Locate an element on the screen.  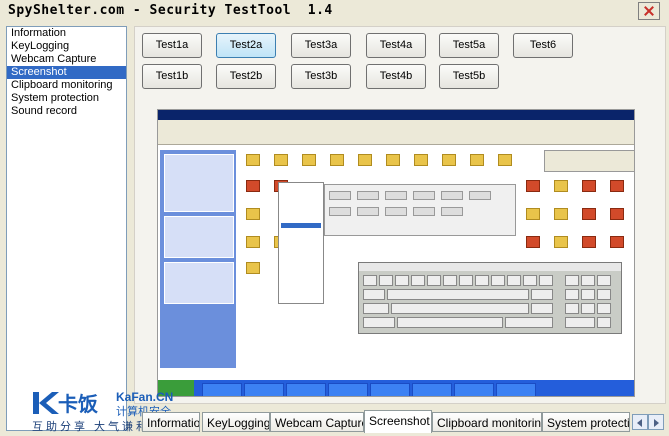
tab-clipboard-monitoring: Clipboard monitoring is located at coordinates (487, 422).